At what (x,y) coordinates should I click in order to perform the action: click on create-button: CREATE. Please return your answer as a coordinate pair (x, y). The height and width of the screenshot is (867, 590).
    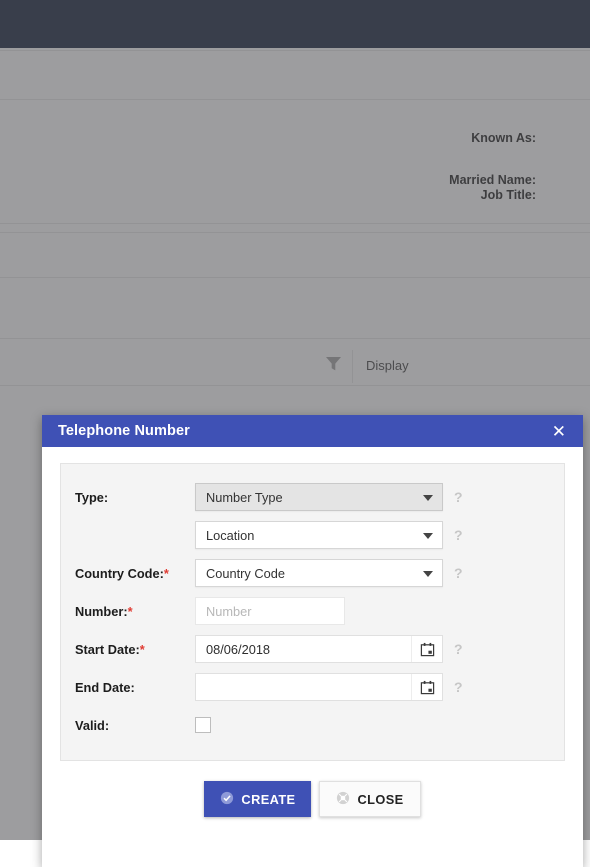
    Looking at the image, I should click on (258, 799).